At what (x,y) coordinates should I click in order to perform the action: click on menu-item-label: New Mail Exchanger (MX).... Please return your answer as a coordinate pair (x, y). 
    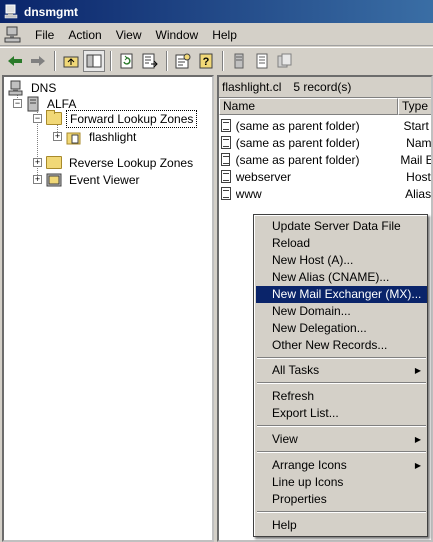
    Looking at the image, I should click on (347, 294).